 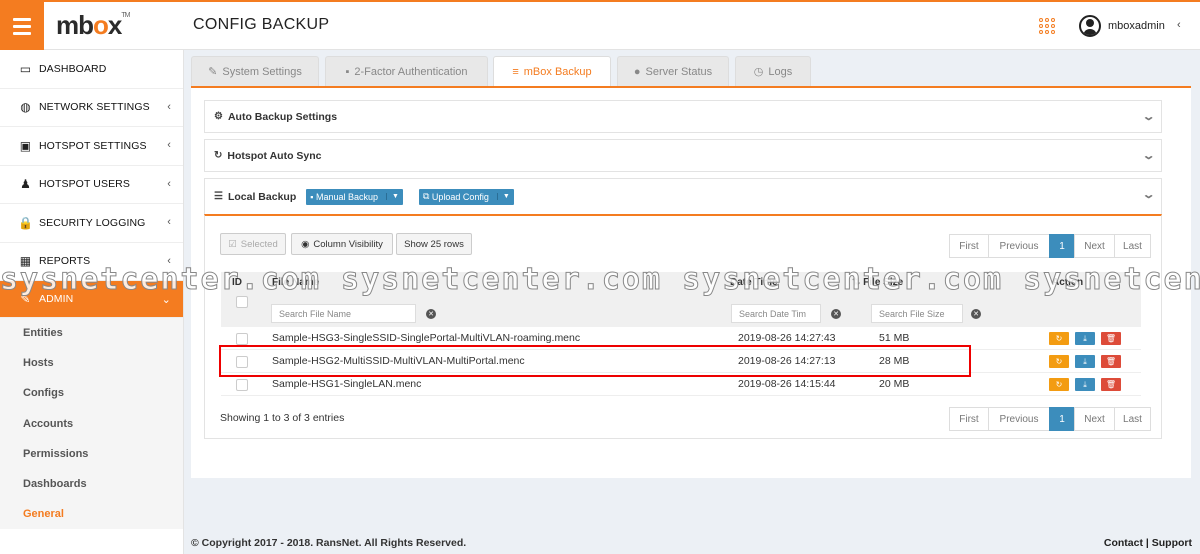 I want to click on pagination-top: First Previous 1 Next Last, so click(x=1050, y=246).